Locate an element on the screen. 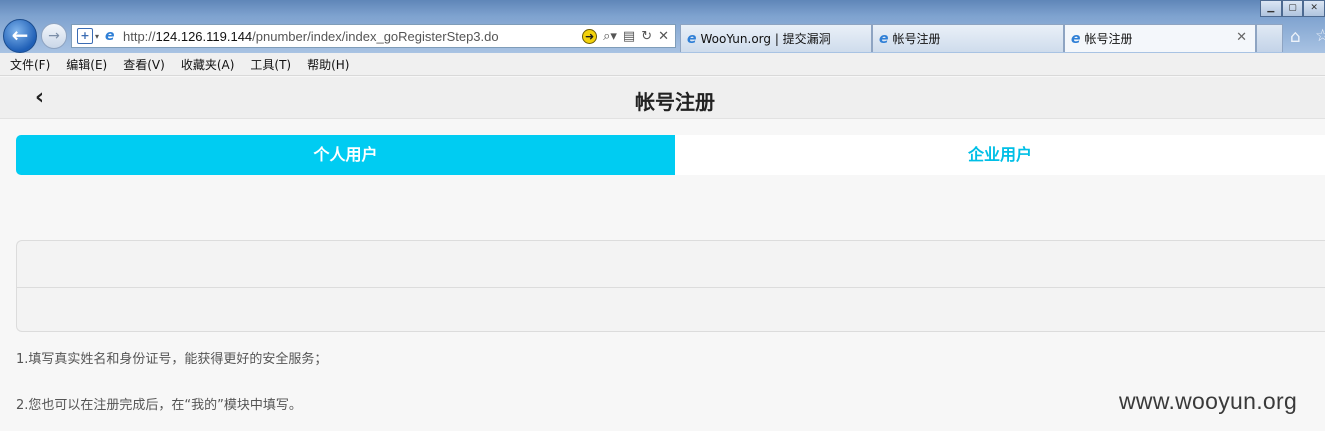  favorites-star-icon: ☆ is located at coordinates (1320, 36).